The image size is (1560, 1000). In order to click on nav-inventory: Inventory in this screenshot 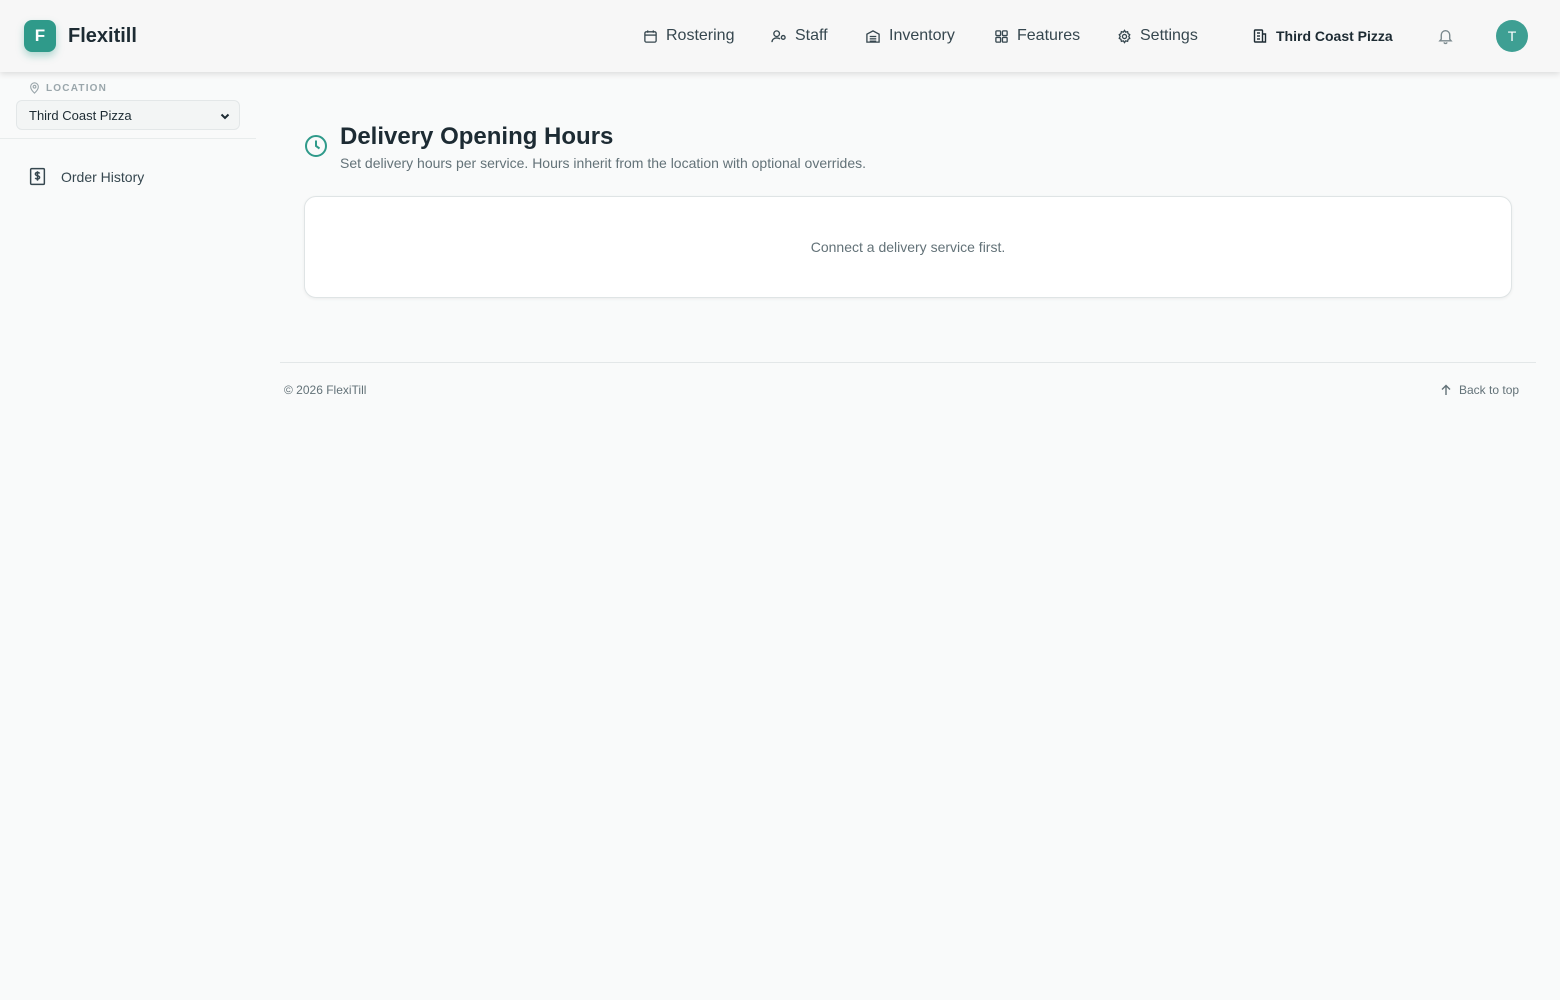, I will do `click(910, 36)`.